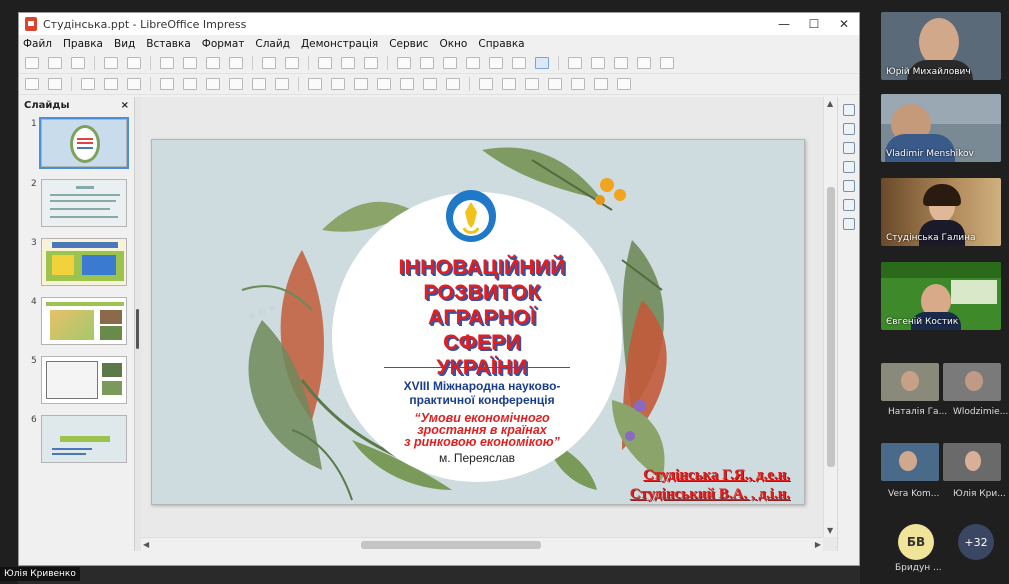 The image size is (1009, 584). Describe the element at coordinates (223, 44) in the screenshot. I see `menu-format: Формат` at that location.